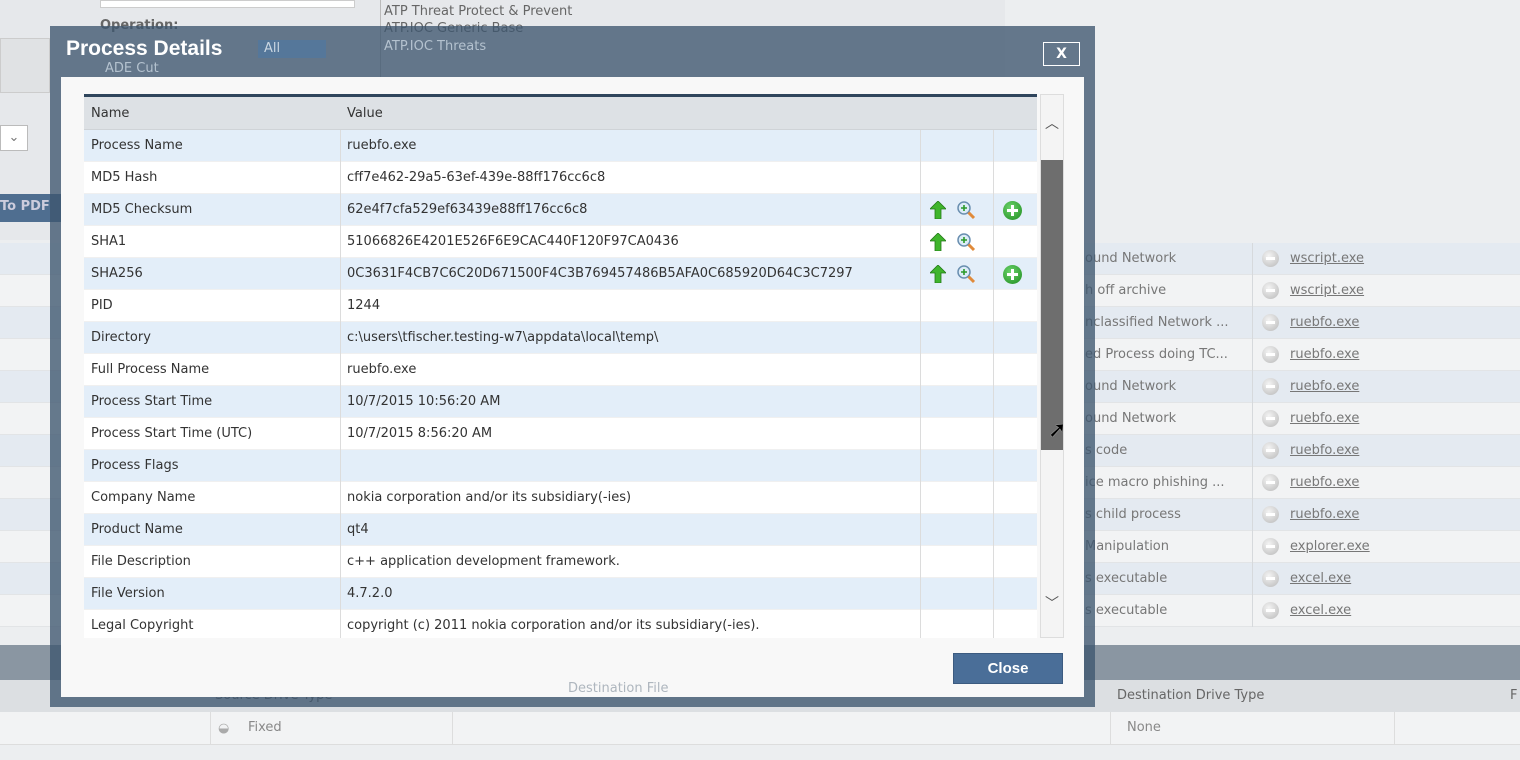  I want to click on close-button: Close, so click(1008, 668).